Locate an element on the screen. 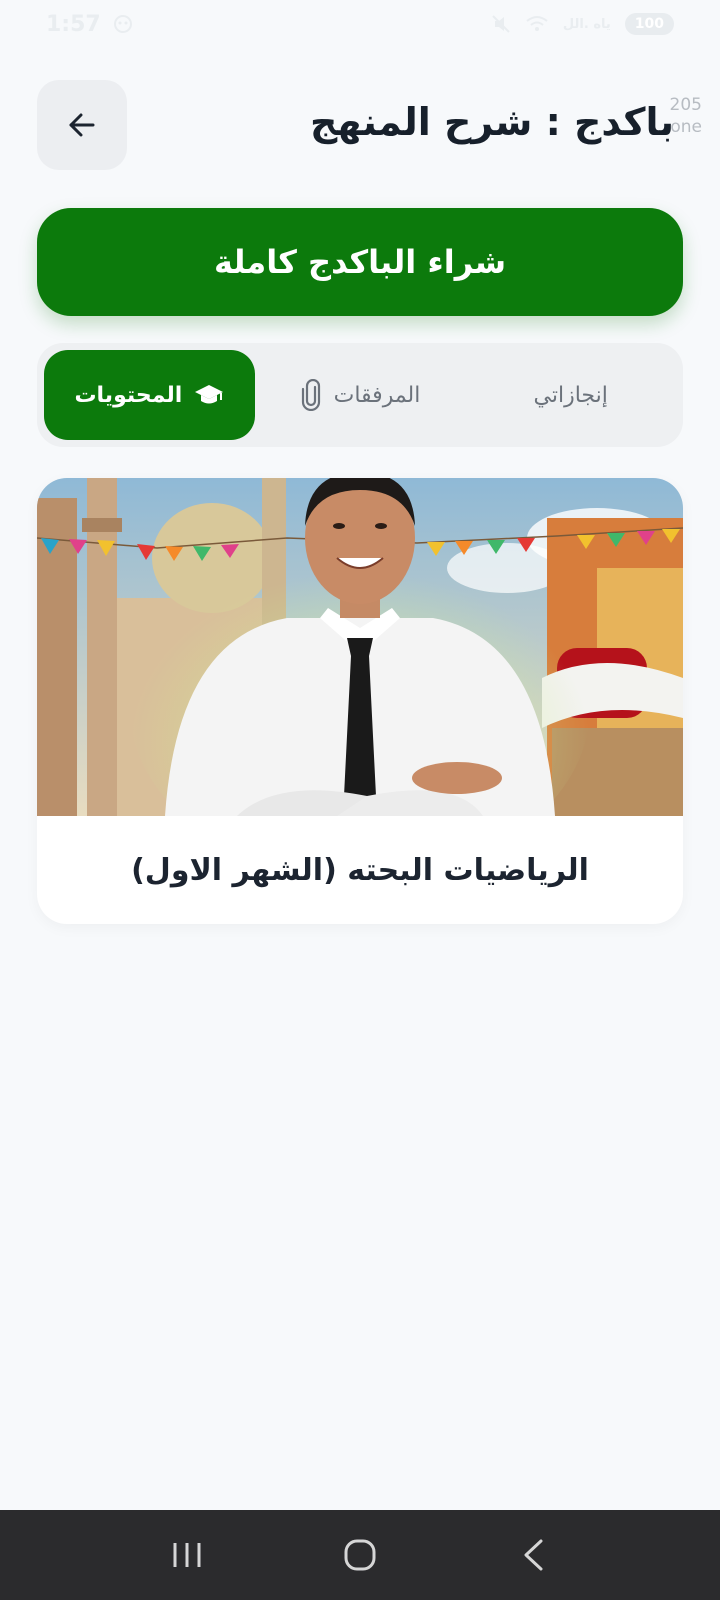 Image resolution: width=720 pixels, height=1600 pixels. home-icon is located at coordinates (360, 1555).